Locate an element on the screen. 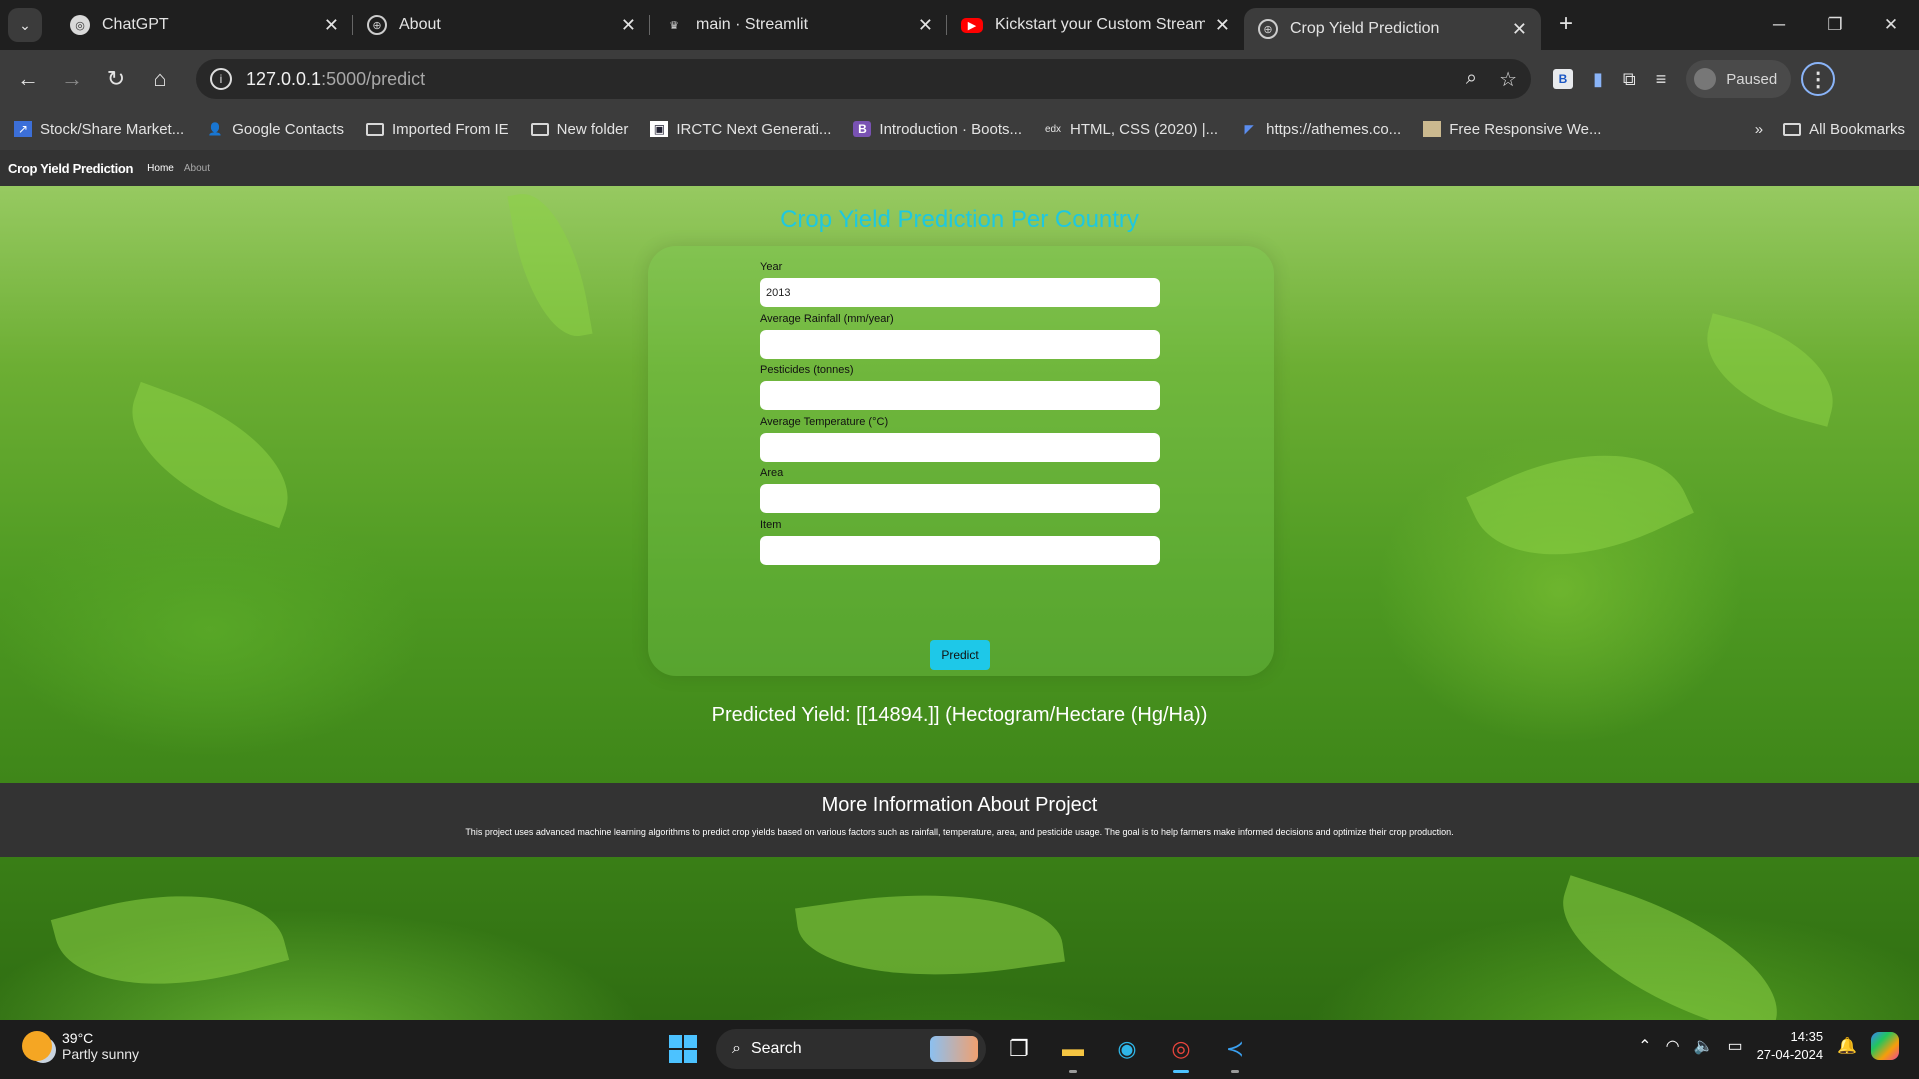  rainfall-input is located at coordinates (960, 344).